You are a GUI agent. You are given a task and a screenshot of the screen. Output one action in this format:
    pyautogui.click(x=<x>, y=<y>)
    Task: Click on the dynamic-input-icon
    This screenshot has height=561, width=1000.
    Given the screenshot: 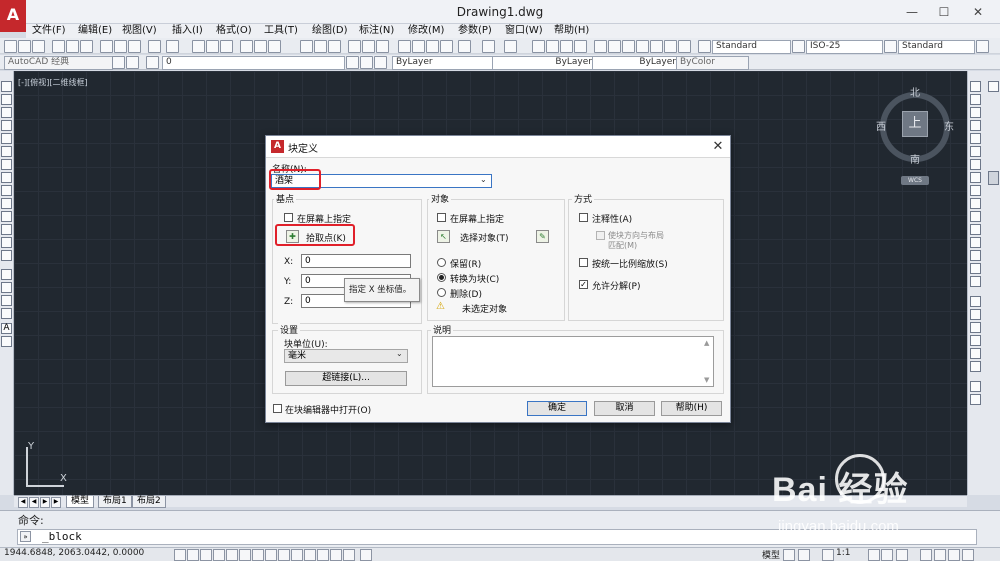 What is the action you would take?
    pyautogui.click(x=297, y=555)
    